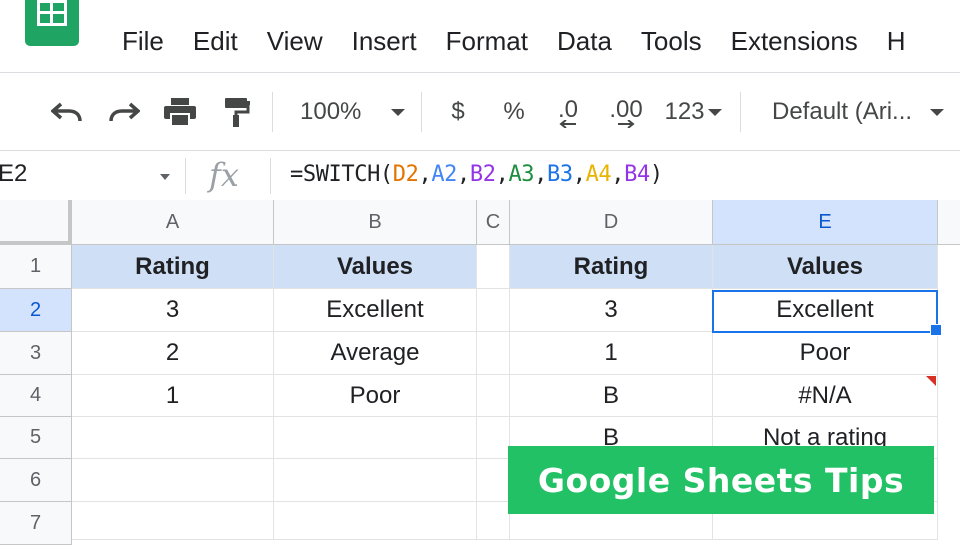  Describe the element at coordinates (173, 396) in the screenshot. I see `cell-a4: 1` at that location.